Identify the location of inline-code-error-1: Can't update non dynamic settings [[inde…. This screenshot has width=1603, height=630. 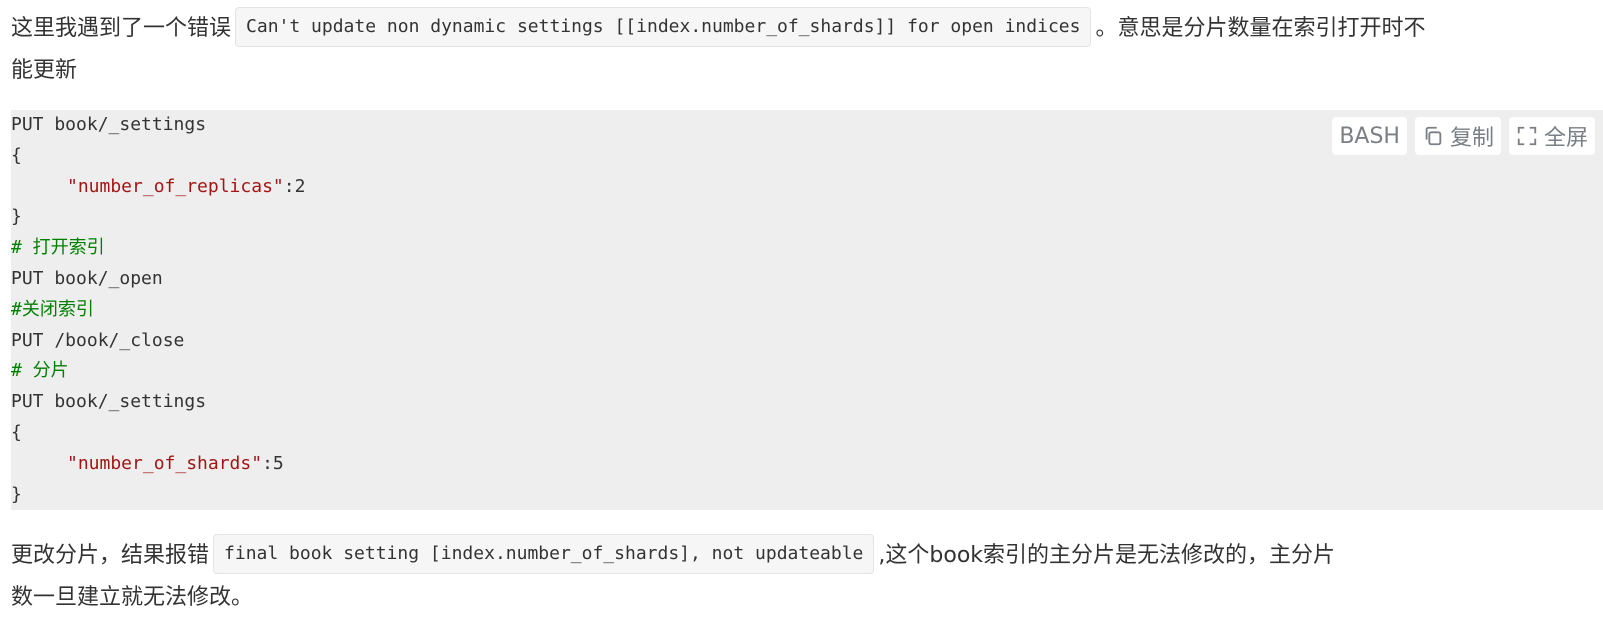
(663, 27).